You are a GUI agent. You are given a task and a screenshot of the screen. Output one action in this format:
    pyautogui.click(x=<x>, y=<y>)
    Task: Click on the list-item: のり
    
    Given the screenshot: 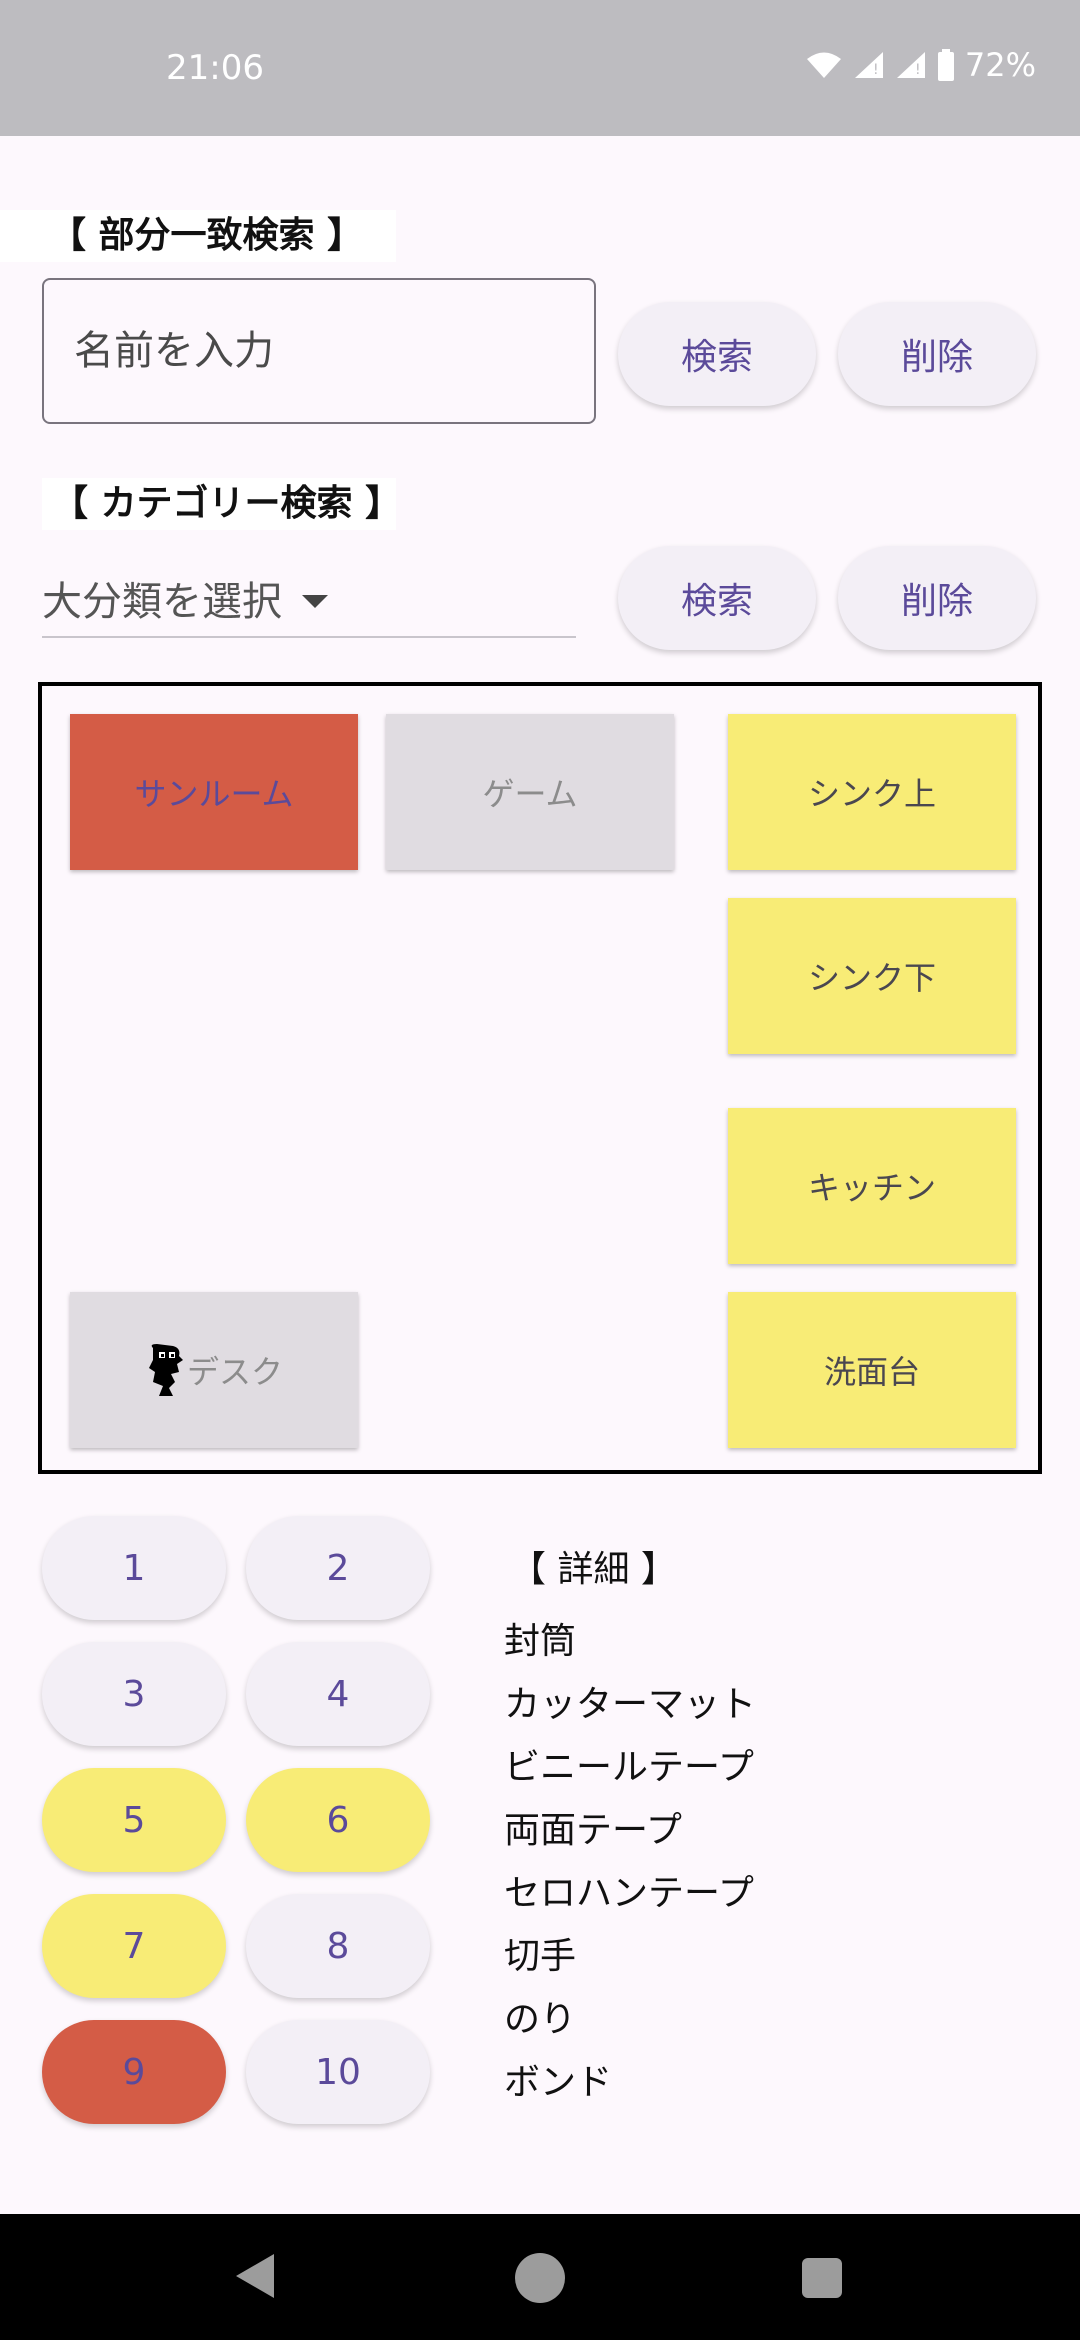 What is the action you would take?
    pyautogui.click(x=540, y=2019)
    